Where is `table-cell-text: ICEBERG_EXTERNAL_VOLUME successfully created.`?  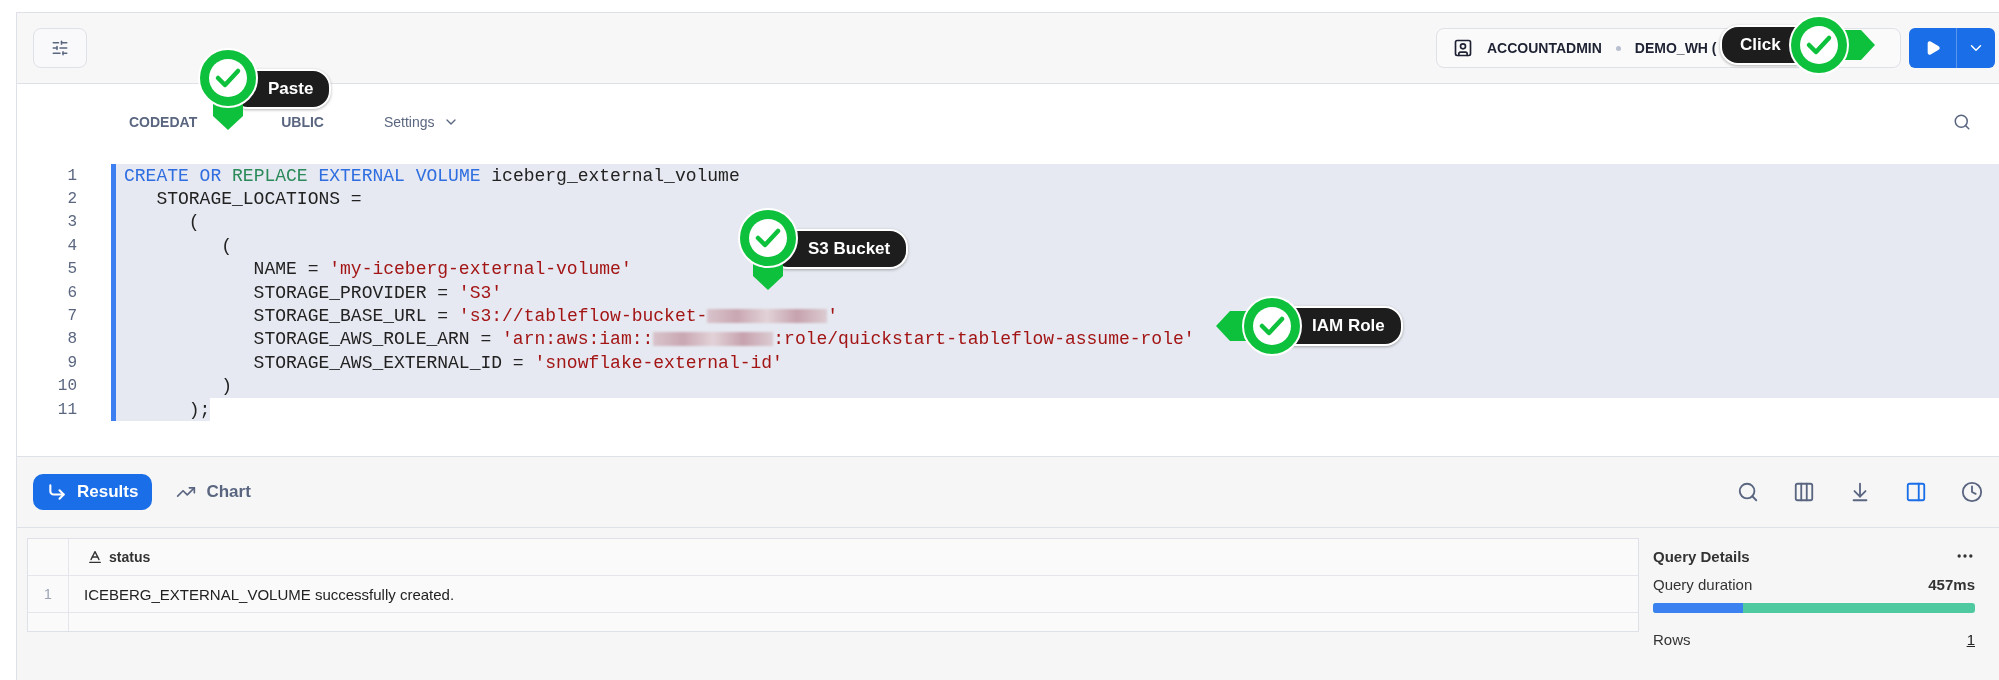
table-cell-text: ICEBERG_EXTERNAL_VOLUME successfully created. is located at coordinates (269, 594).